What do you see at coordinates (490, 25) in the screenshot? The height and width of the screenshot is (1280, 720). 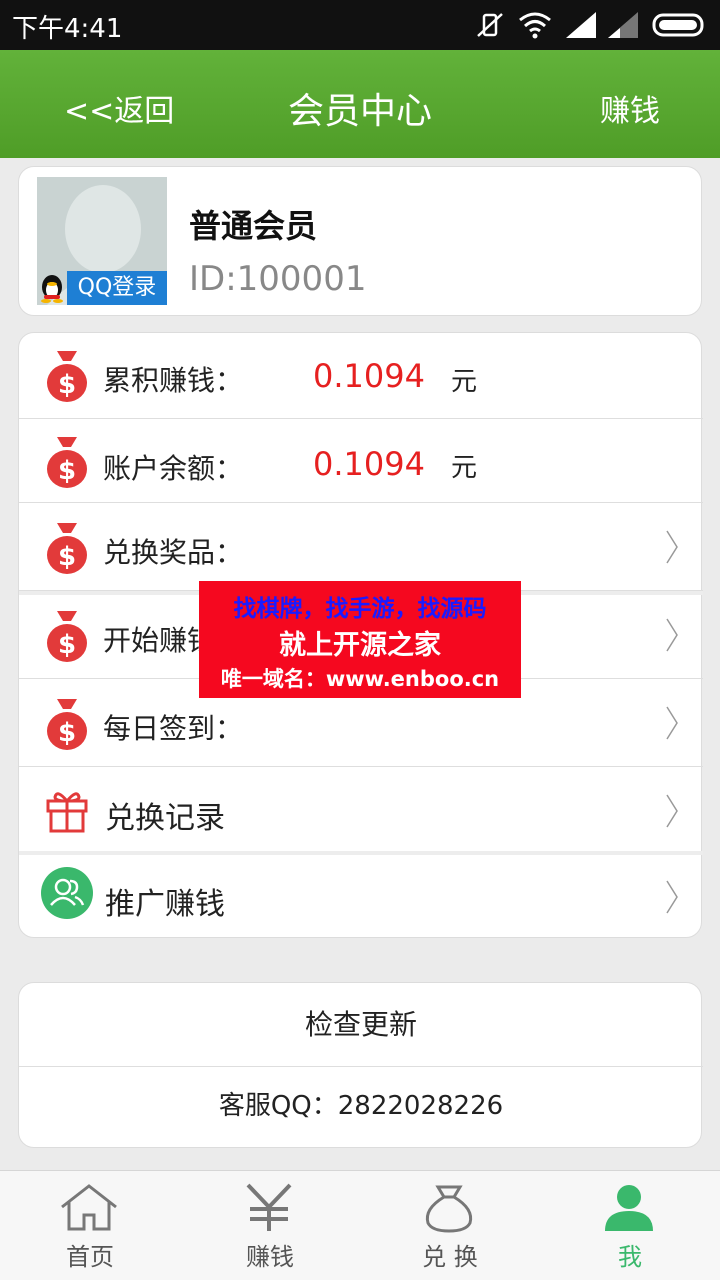 I see `vibrate-off-icon` at bounding box center [490, 25].